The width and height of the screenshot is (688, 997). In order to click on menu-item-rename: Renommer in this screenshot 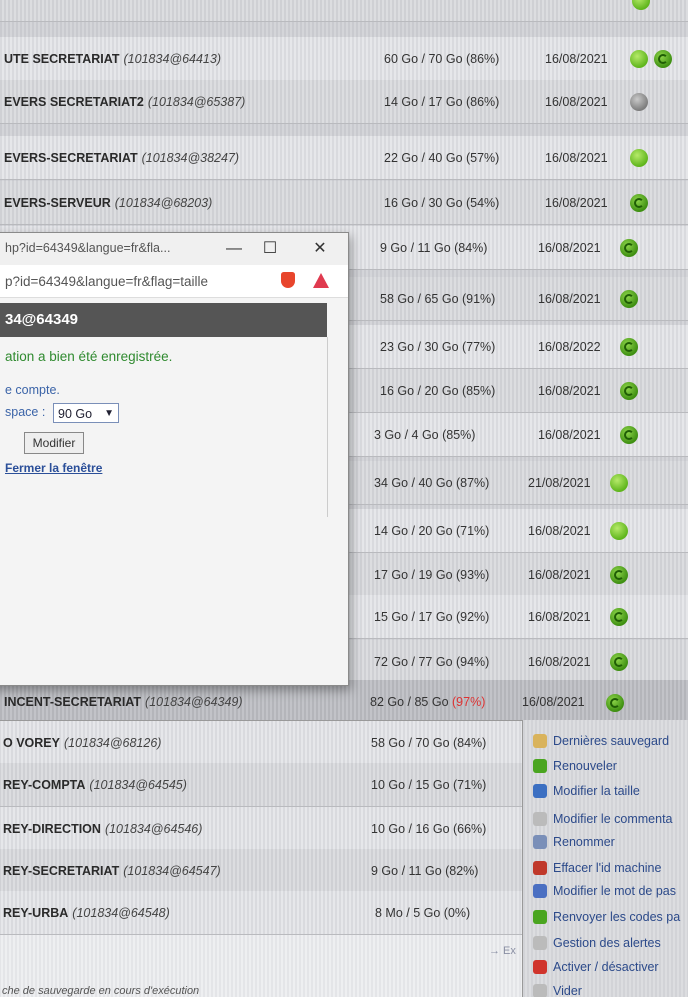, I will do `click(574, 842)`.